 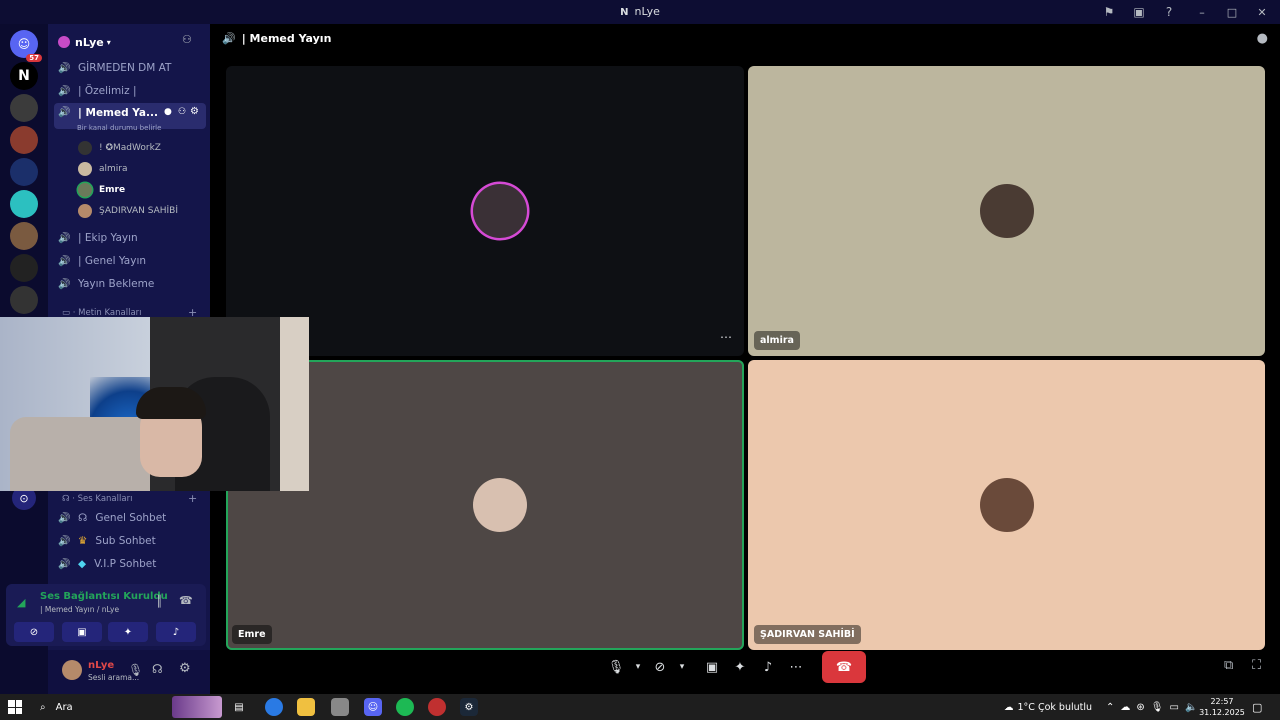 I want to click on chevron-up-icon: ⌃, so click(x=1110, y=707).